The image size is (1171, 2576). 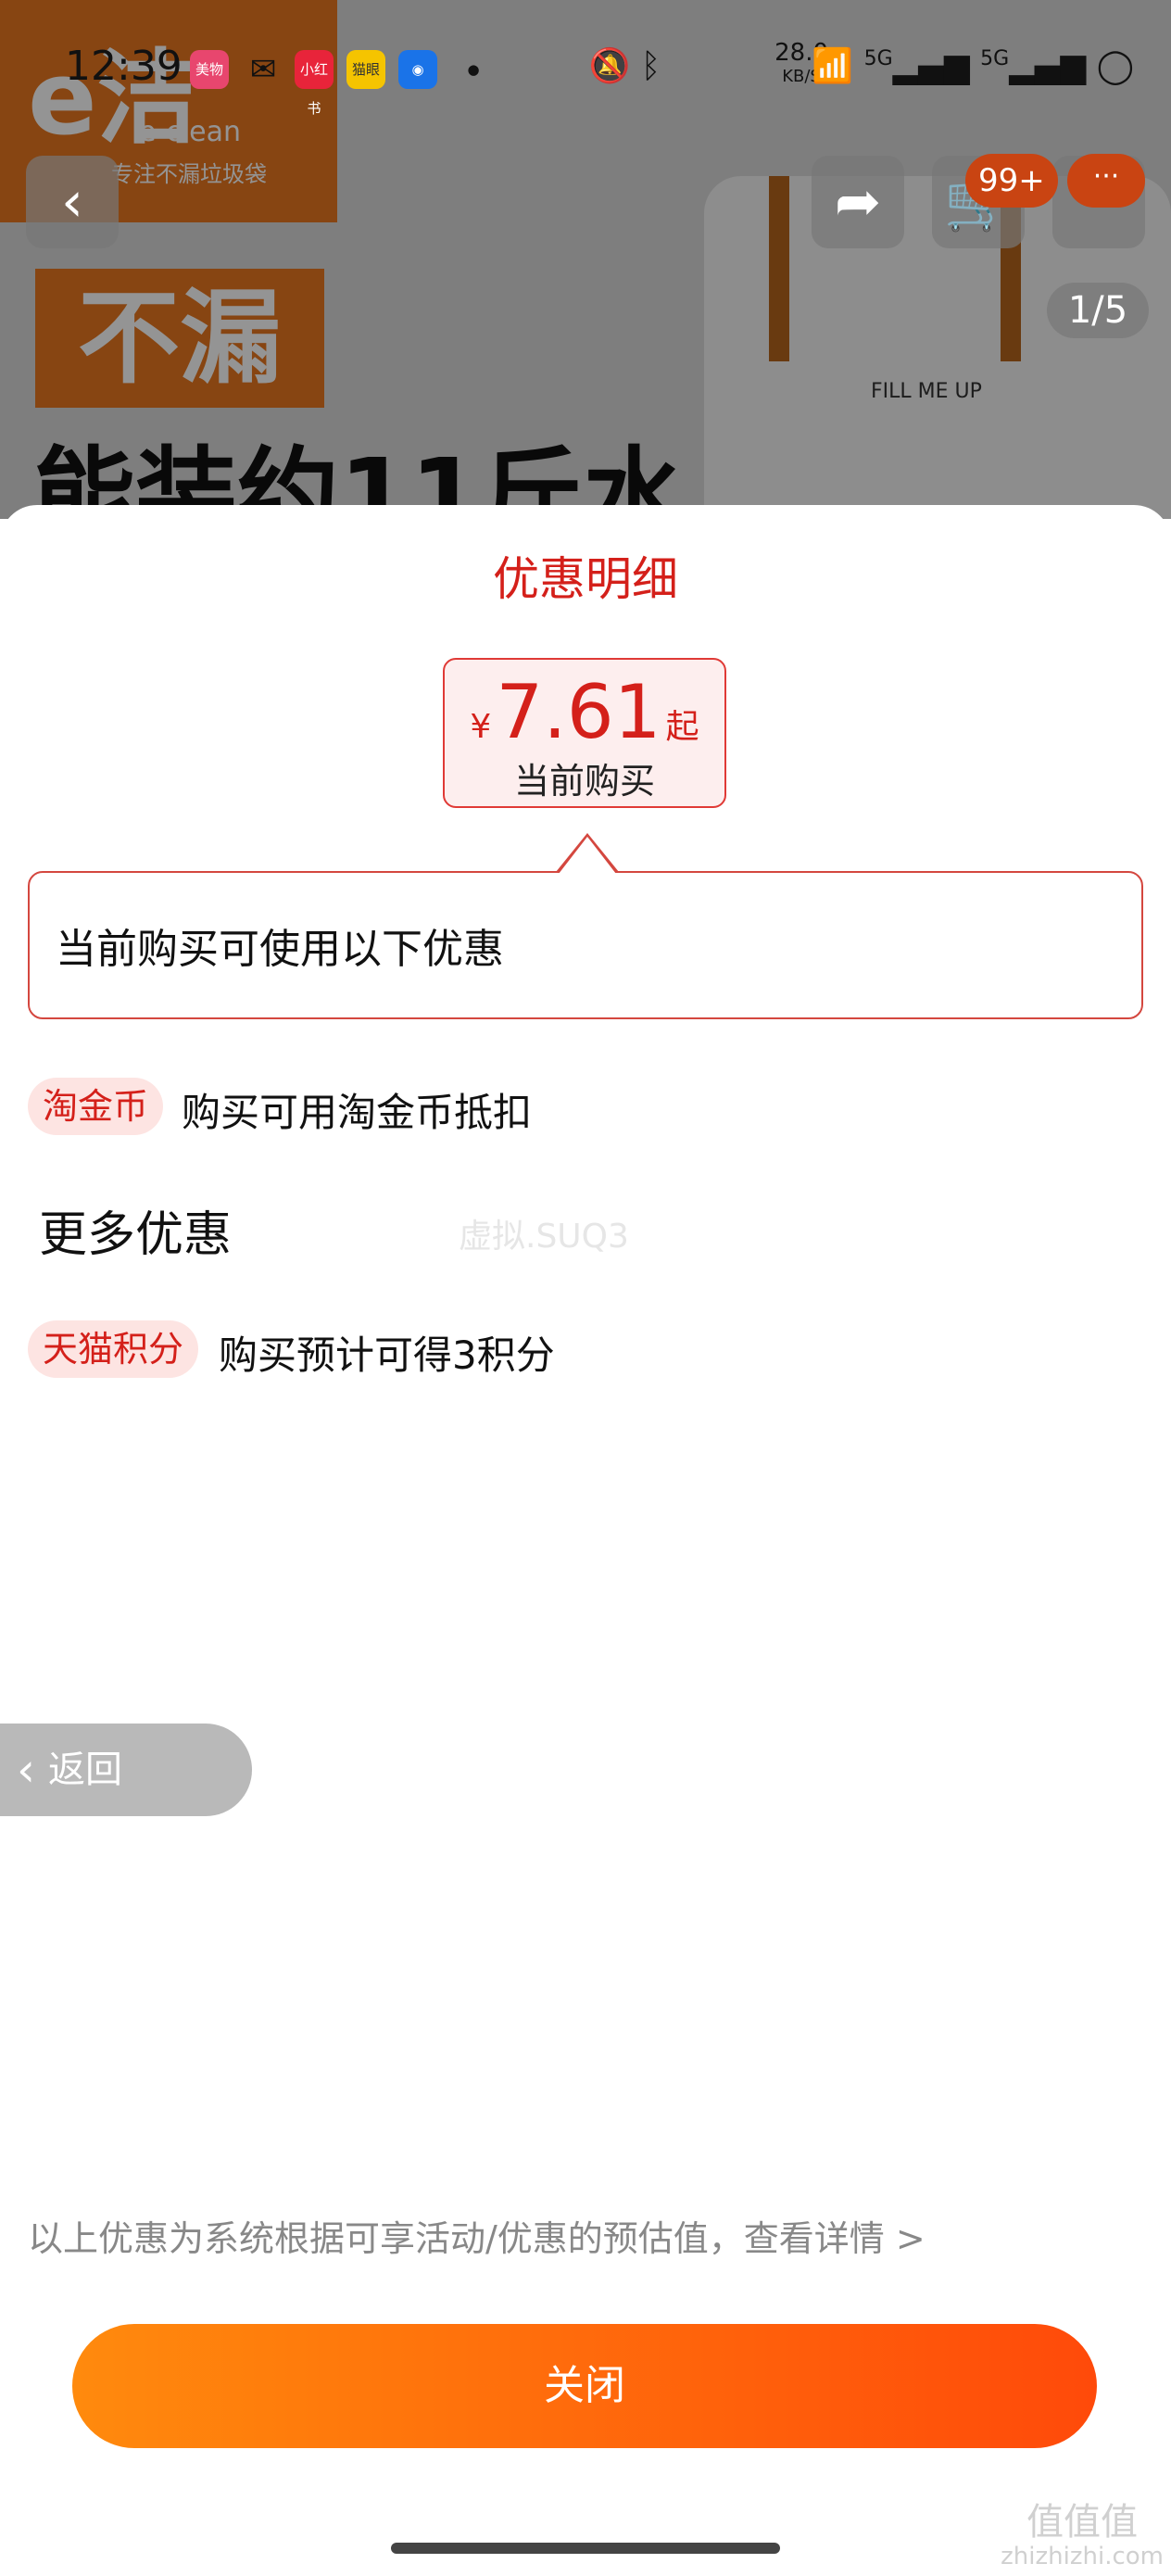 What do you see at coordinates (862, 65) in the screenshot?
I see `status-icons: 🔕 ᛒ 📶 5G▂▄▆ 5G▂▄▆ ◯` at bounding box center [862, 65].